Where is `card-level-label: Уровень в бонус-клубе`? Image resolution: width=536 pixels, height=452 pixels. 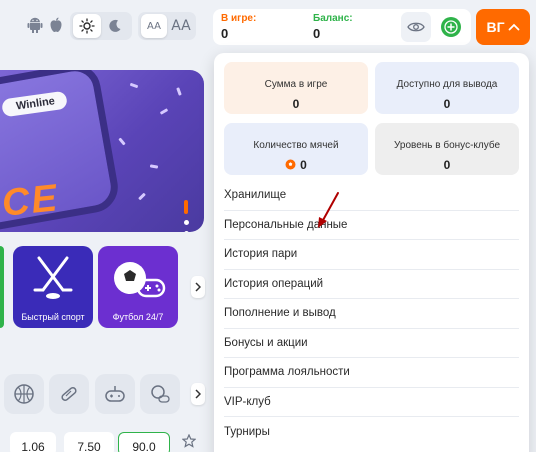
card-level-label: Уровень в бонус-клубе is located at coordinates (447, 145).